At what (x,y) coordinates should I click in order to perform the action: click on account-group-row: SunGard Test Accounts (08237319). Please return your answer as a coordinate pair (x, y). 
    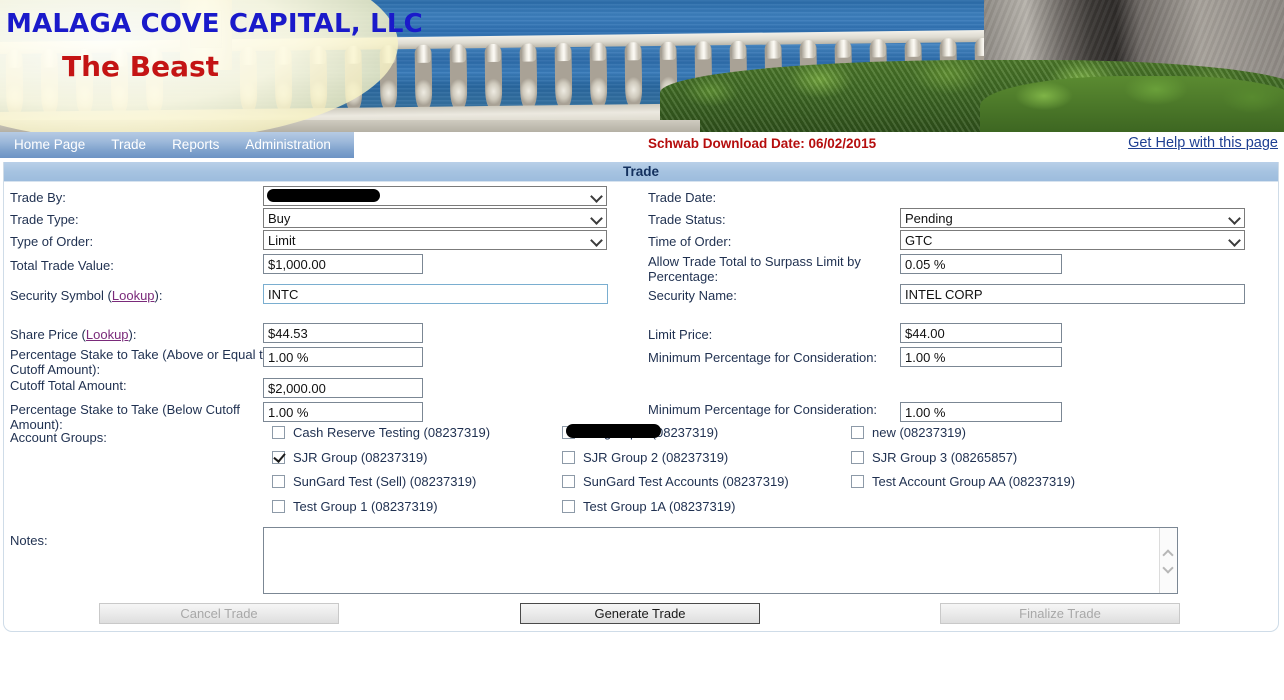
    Looking at the image, I should click on (675, 481).